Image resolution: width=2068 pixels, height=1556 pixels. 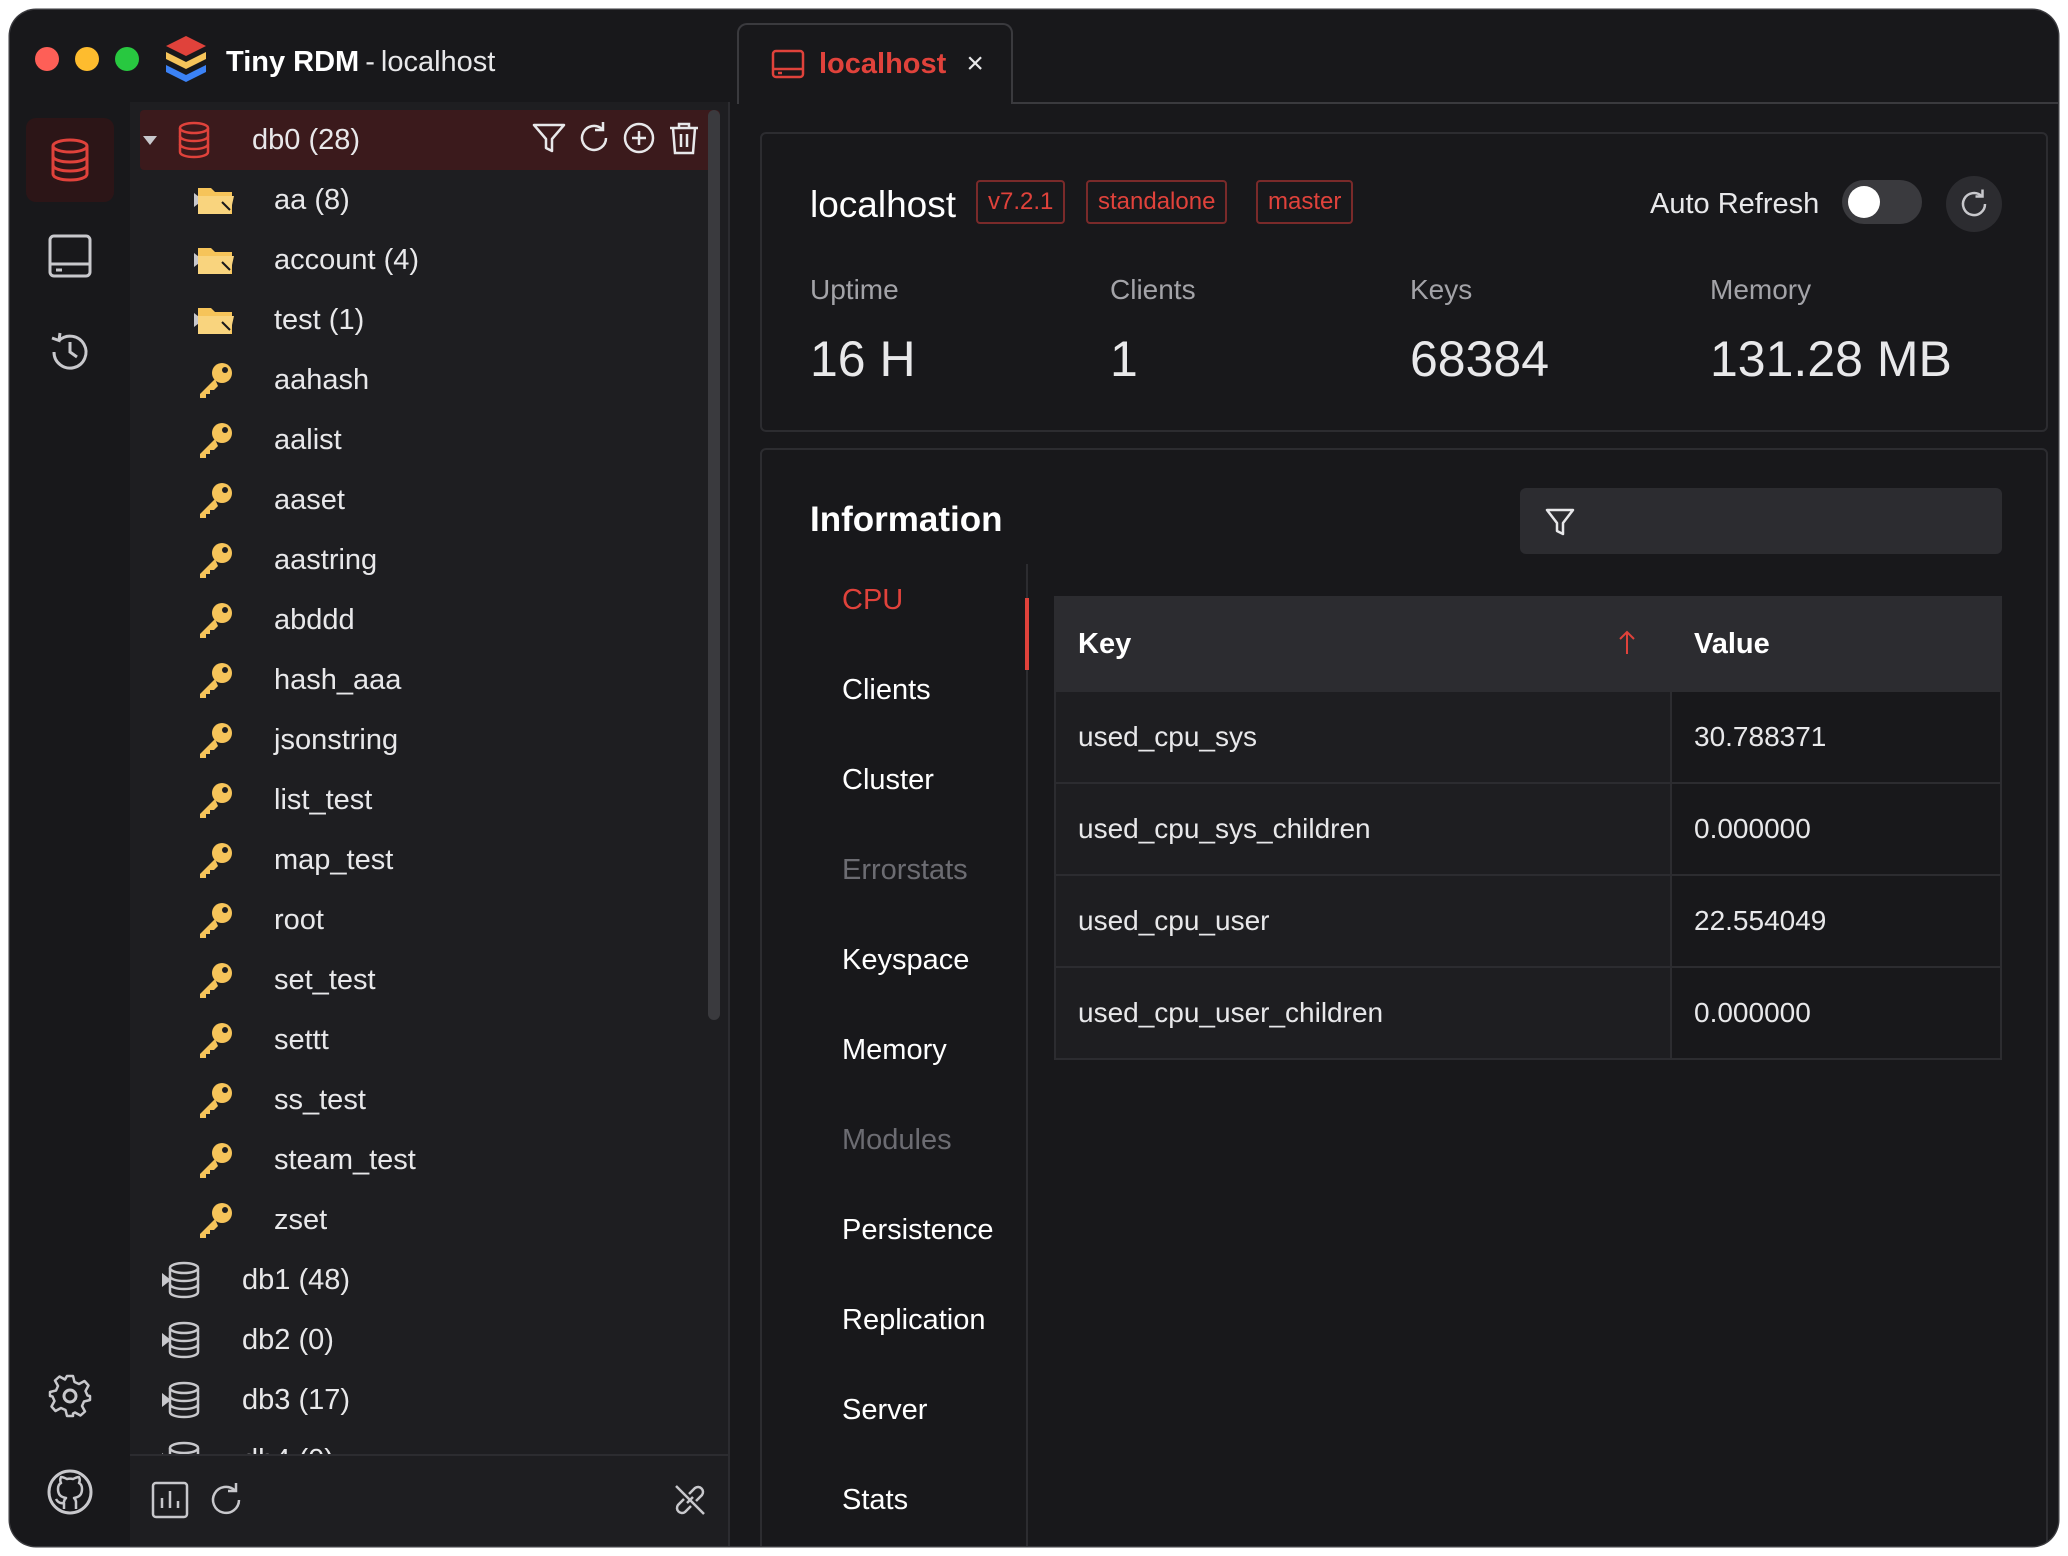 I want to click on rail-server-button, so click(x=70, y=256).